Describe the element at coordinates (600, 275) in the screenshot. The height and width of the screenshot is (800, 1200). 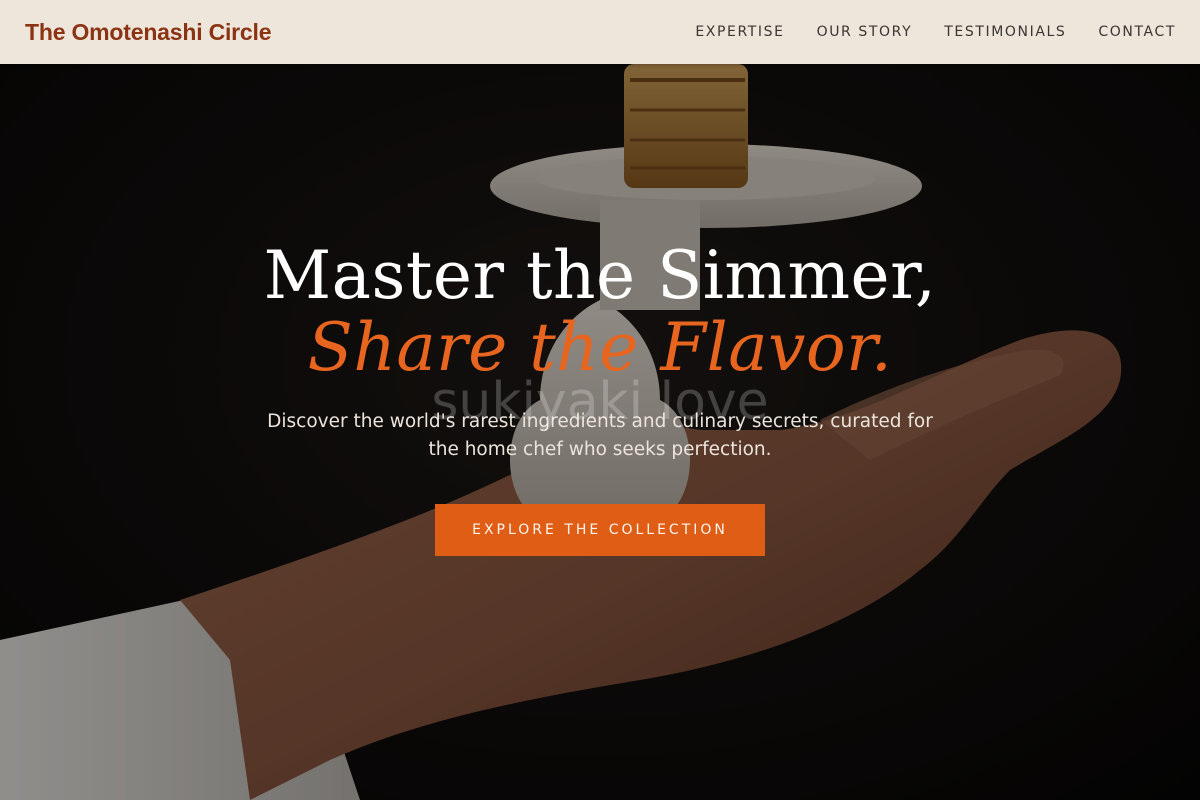
I see `hero-headline-line1: Master the Simmer,` at that location.